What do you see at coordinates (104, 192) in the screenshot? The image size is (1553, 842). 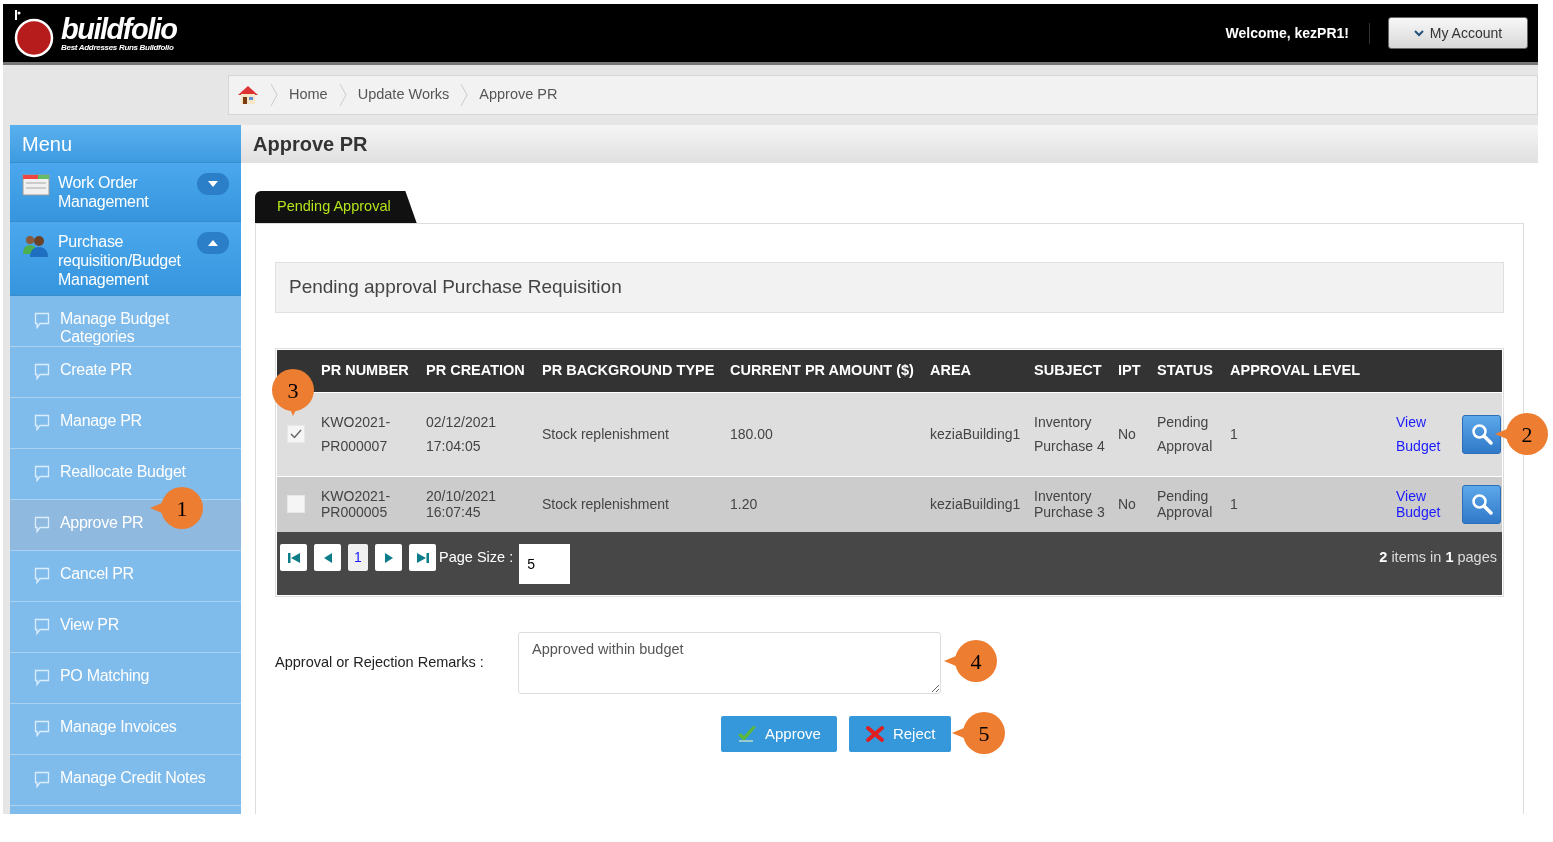 I see `menu-section-label: Work Order Management` at bounding box center [104, 192].